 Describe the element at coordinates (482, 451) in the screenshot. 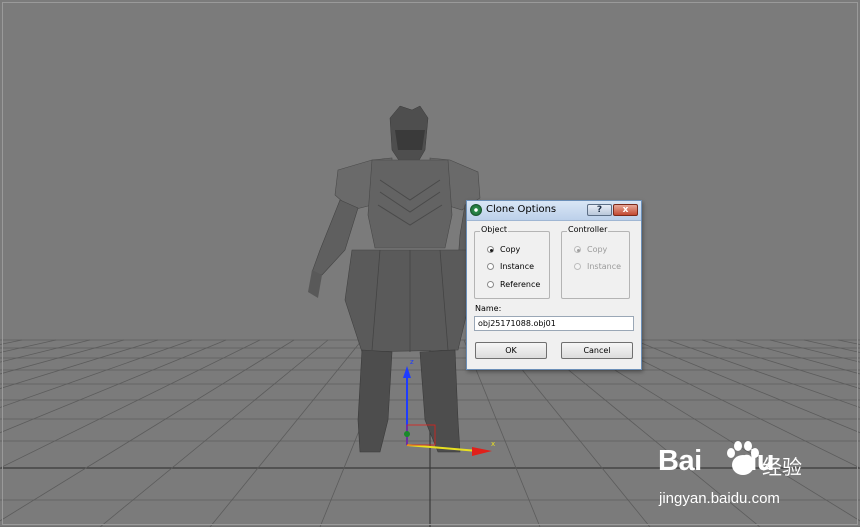

I see `x-axis-arrow` at that location.